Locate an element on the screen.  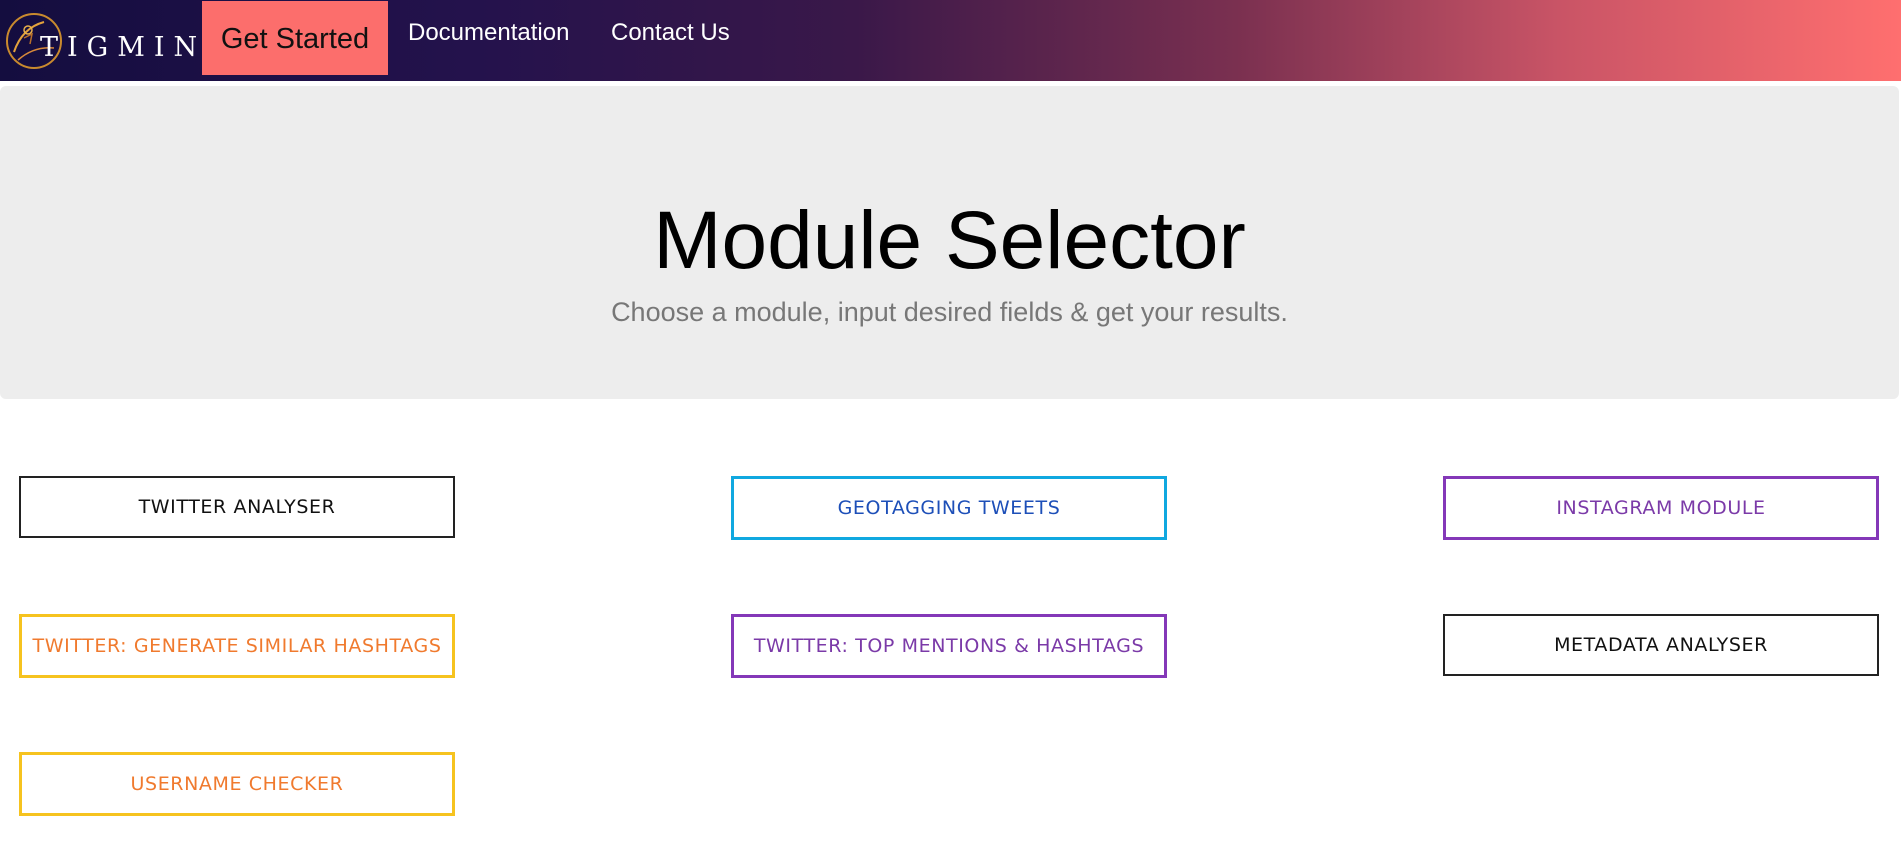
module-button-twitter-analyser: TWITTER ANALYSER is located at coordinates (237, 507).